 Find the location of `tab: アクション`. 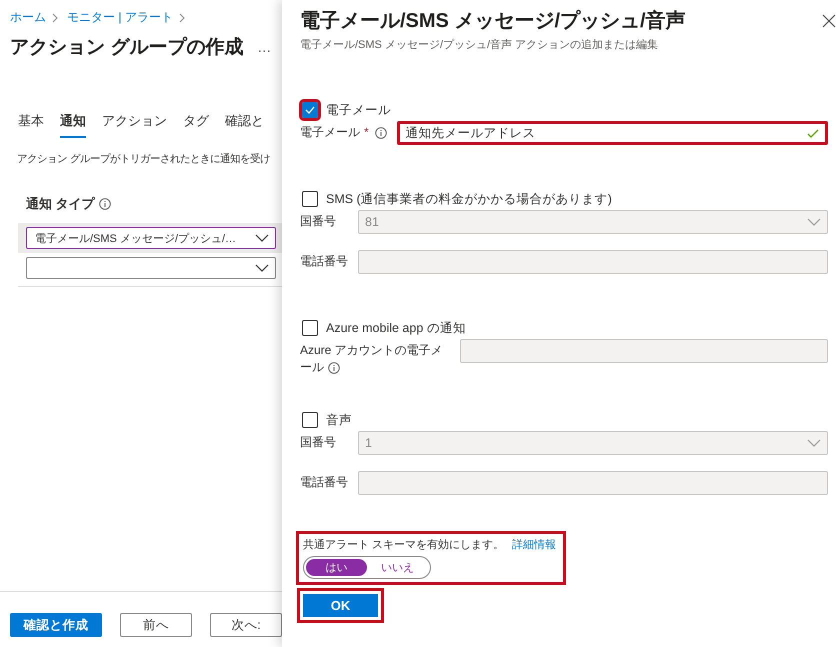

tab: アクション is located at coordinates (134, 125).